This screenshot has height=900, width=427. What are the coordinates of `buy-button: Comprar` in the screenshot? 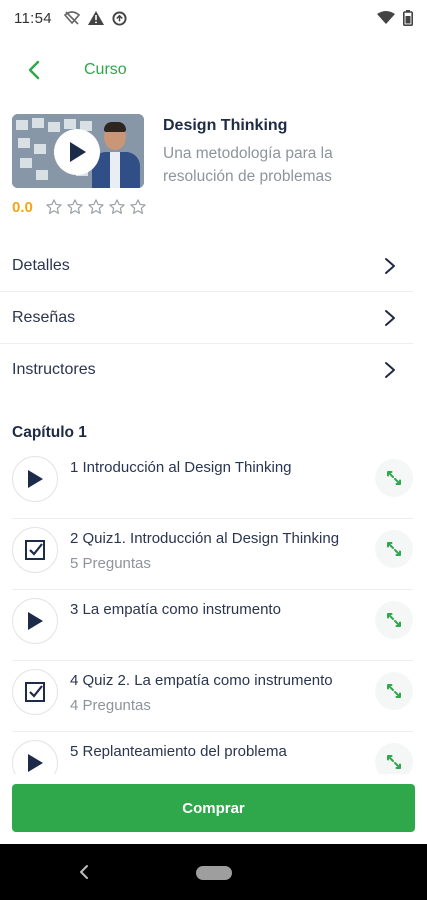 It's located at (213, 808).